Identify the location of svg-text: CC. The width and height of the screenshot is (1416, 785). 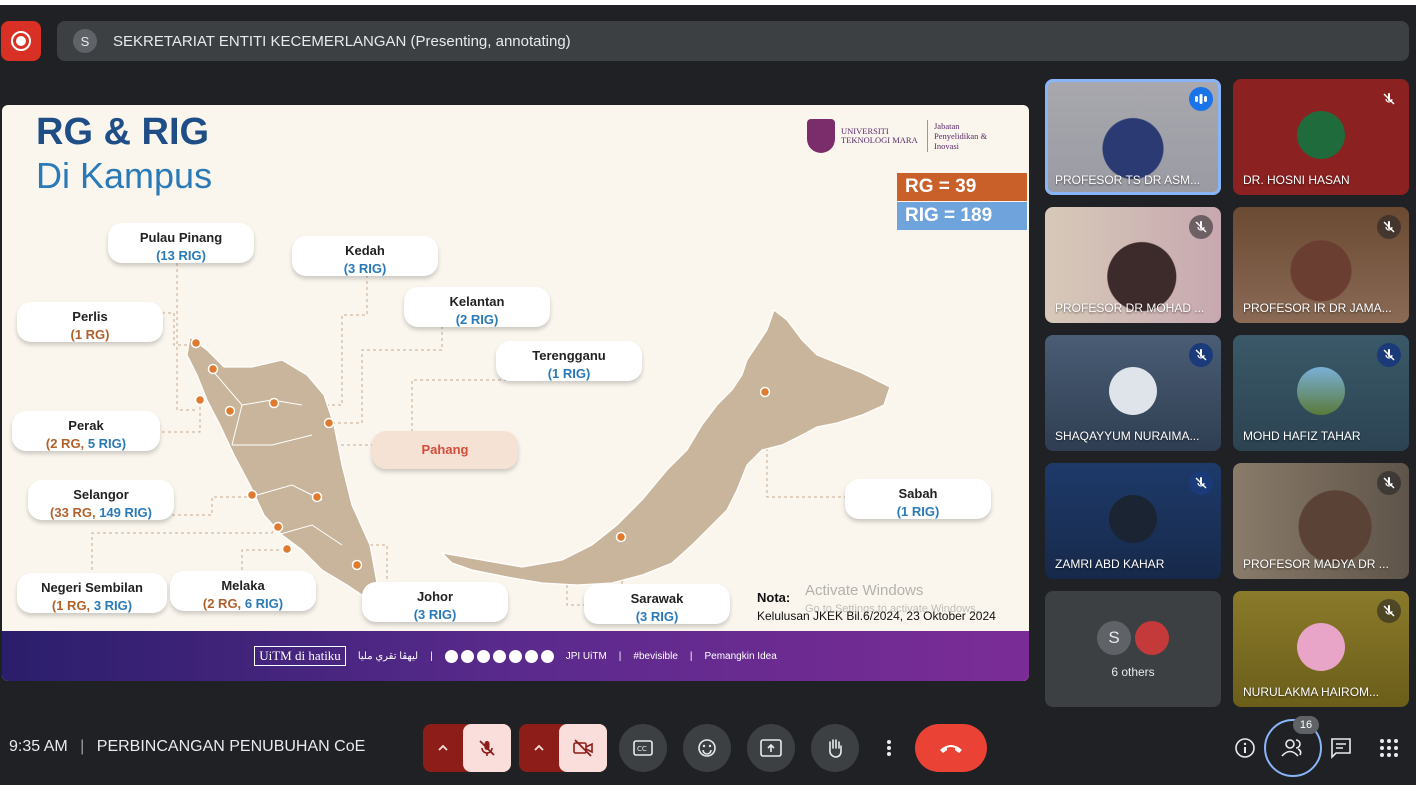
(642, 749).